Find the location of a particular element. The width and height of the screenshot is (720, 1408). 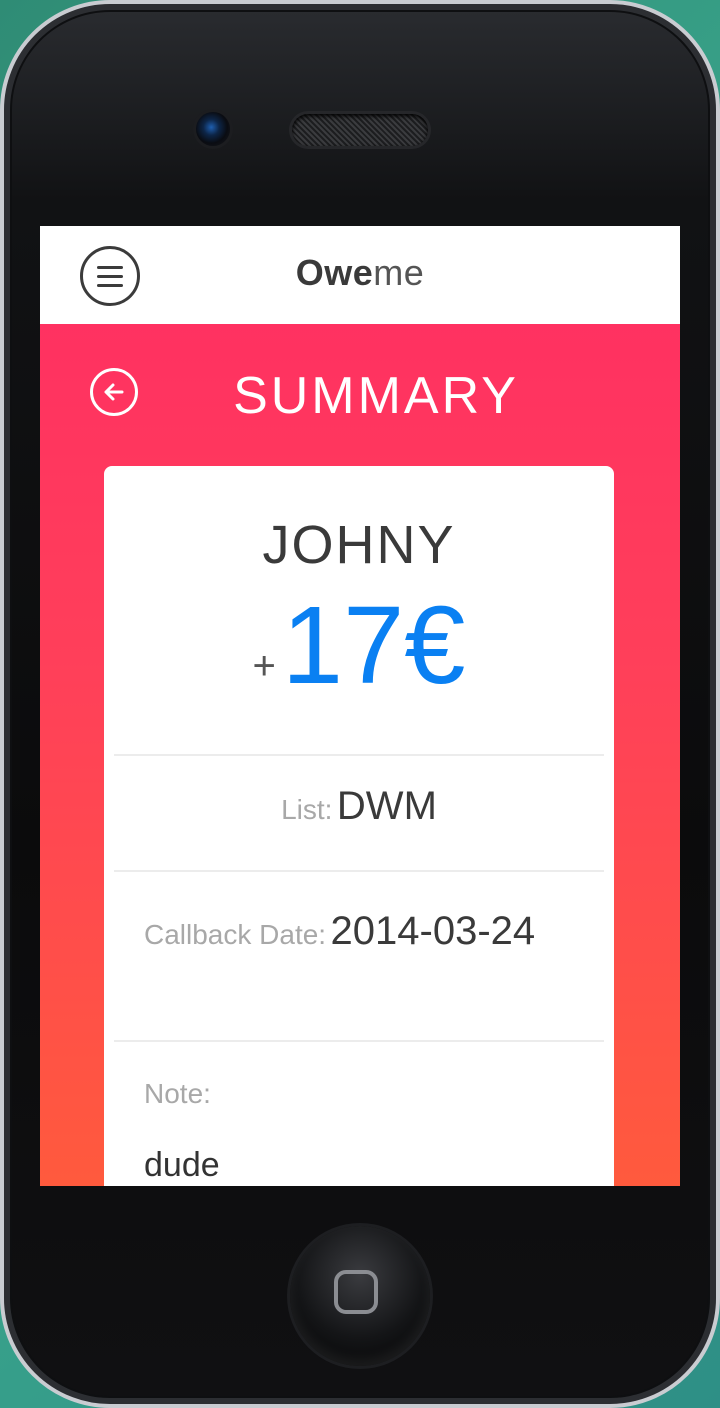

app-title-light: me is located at coordinates (399, 272).